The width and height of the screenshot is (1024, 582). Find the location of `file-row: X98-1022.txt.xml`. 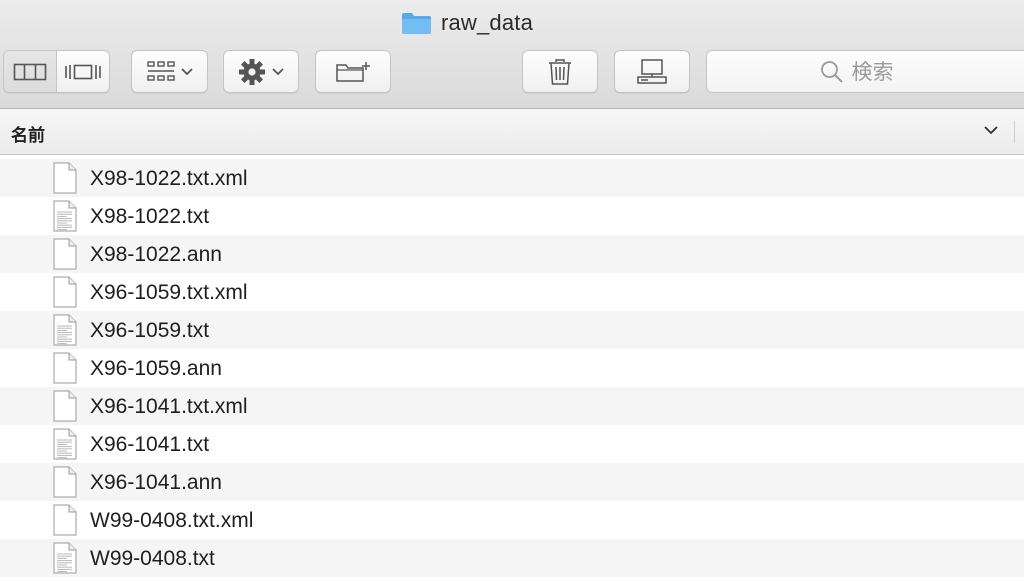

file-row: X98-1022.txt.xml is located at coordinates (512, 178).